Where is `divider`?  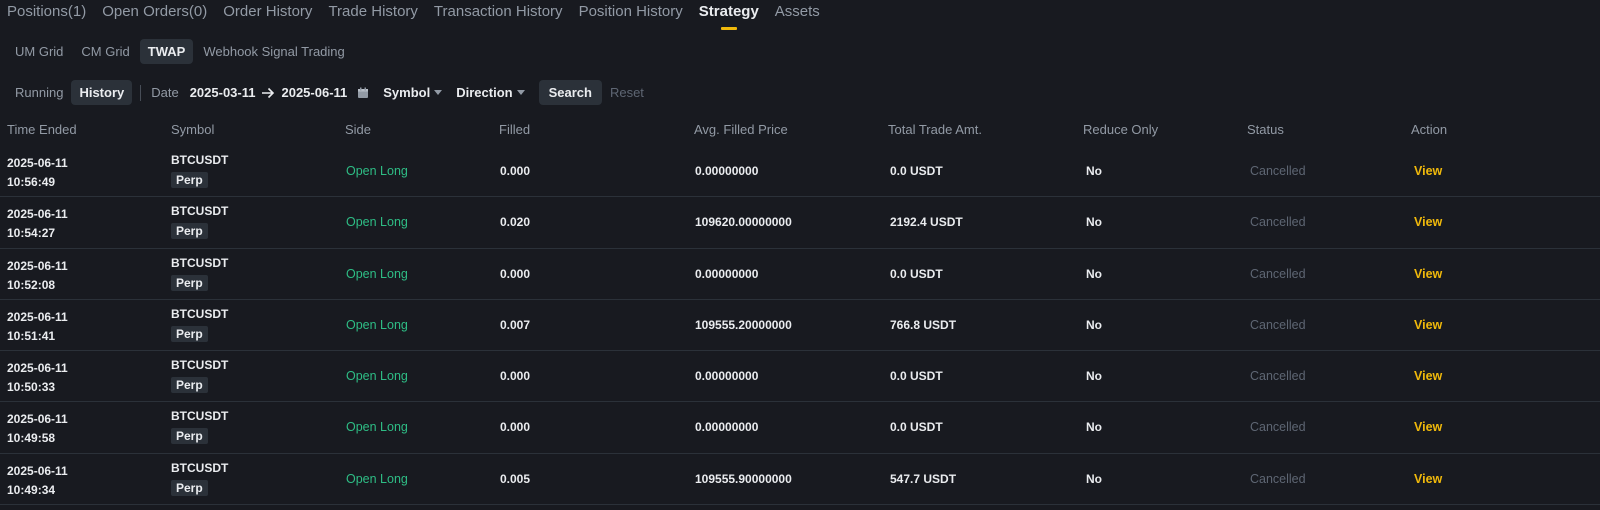 divider is located at coordinates (141, 92).